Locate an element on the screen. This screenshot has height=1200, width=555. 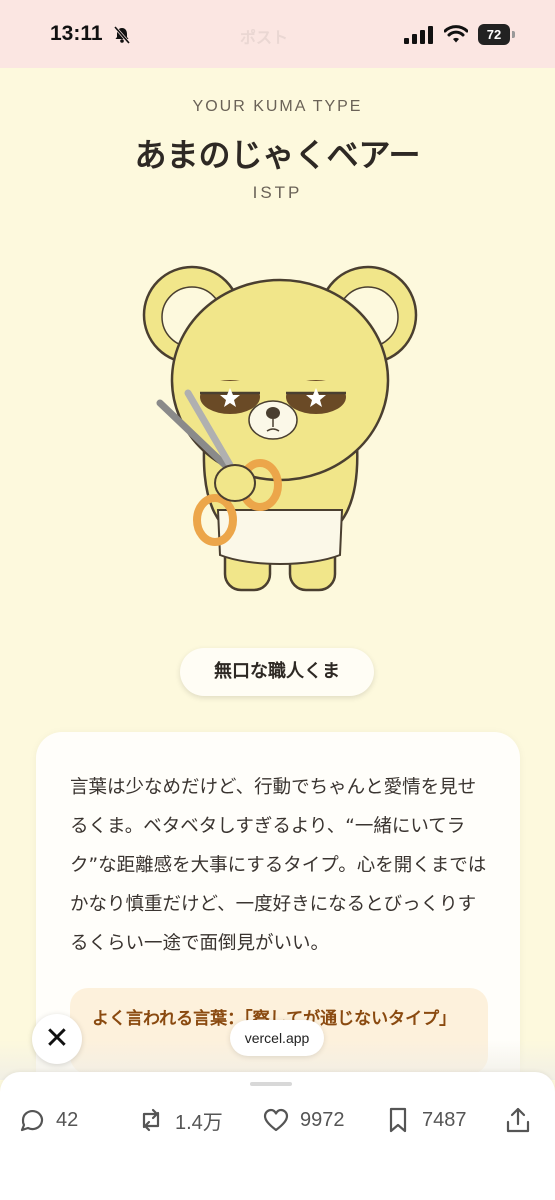
battery-icon: 72 is located at coordinates (497, 34).